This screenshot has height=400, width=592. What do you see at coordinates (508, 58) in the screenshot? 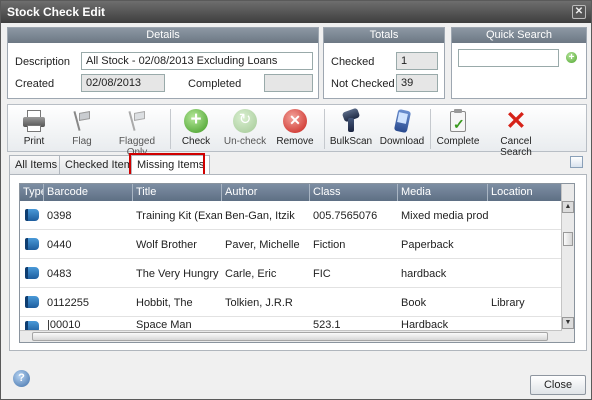
I see `quick-search-input` at bounding box center [508, 58].